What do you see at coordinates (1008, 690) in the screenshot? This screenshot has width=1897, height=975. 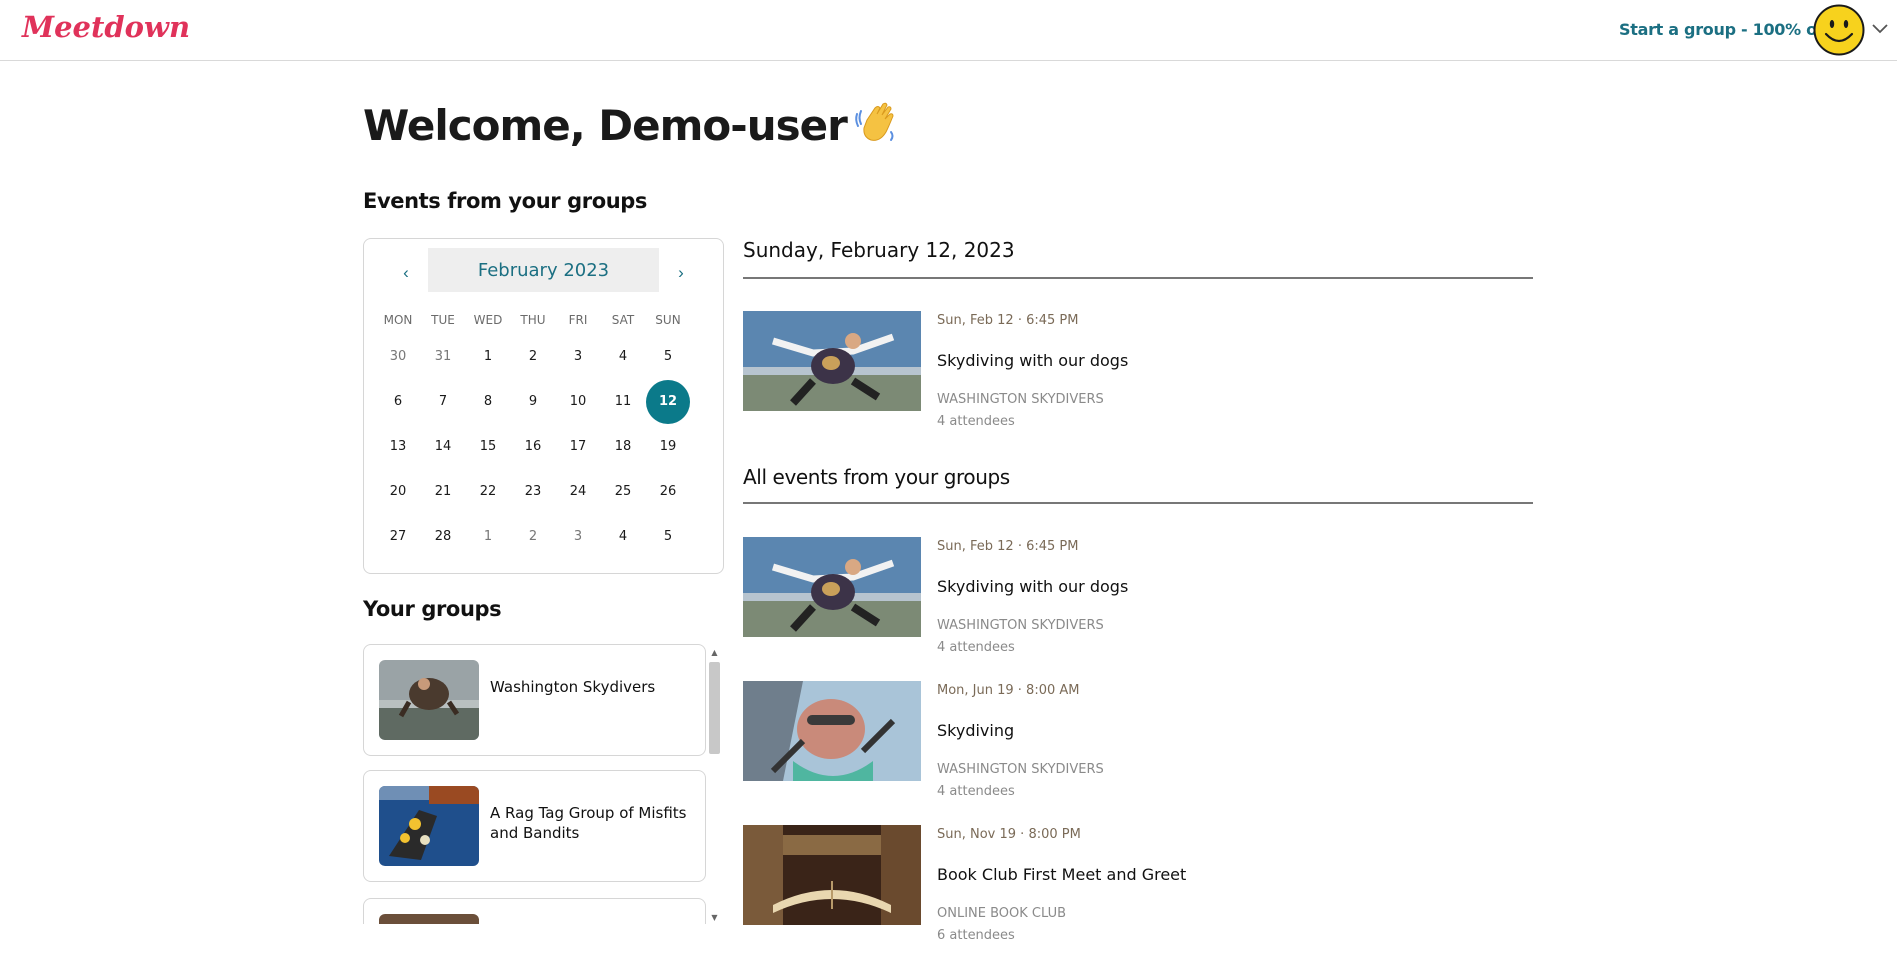 I see `event-date: Mon, Jun 19 · 8:00 AM` at bounding box center [1008, 690].